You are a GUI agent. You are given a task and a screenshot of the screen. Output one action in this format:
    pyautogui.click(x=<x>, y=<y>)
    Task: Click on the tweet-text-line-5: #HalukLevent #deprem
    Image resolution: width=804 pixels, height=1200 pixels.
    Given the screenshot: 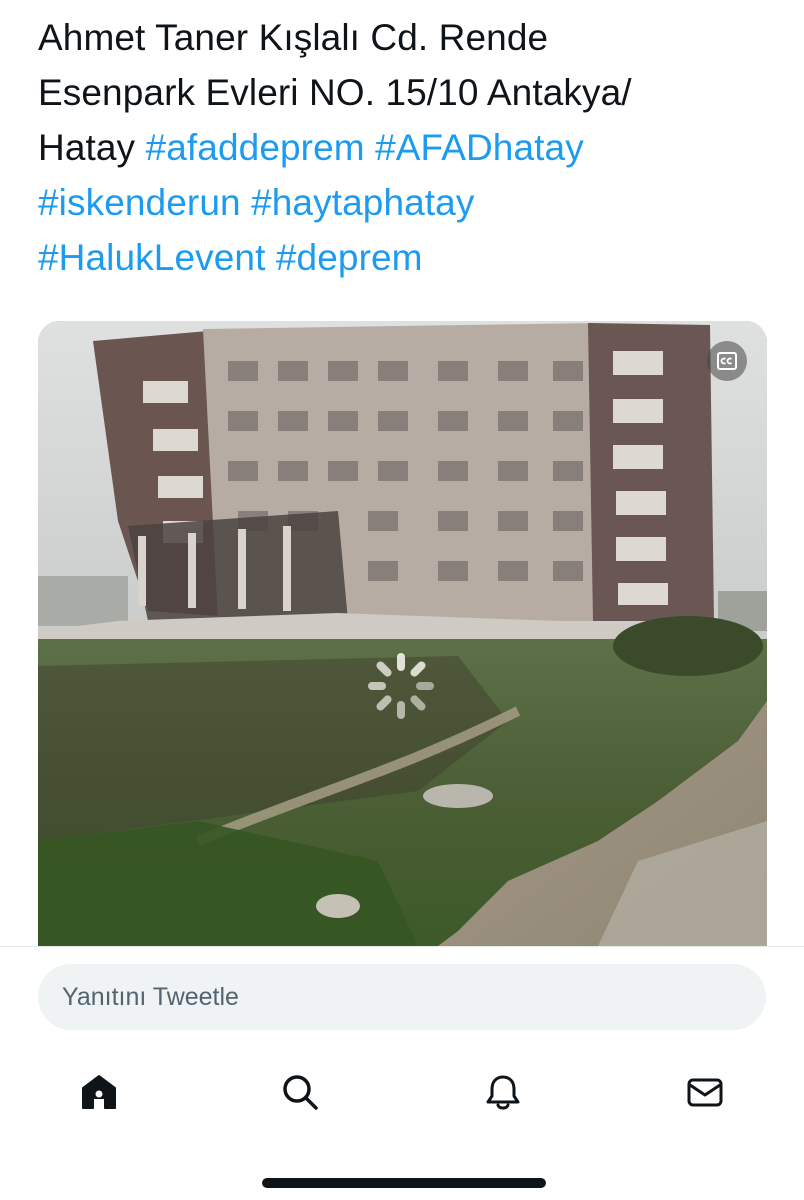 What is the action you would take?
    pyautogui.click(x=408, y=257)
    